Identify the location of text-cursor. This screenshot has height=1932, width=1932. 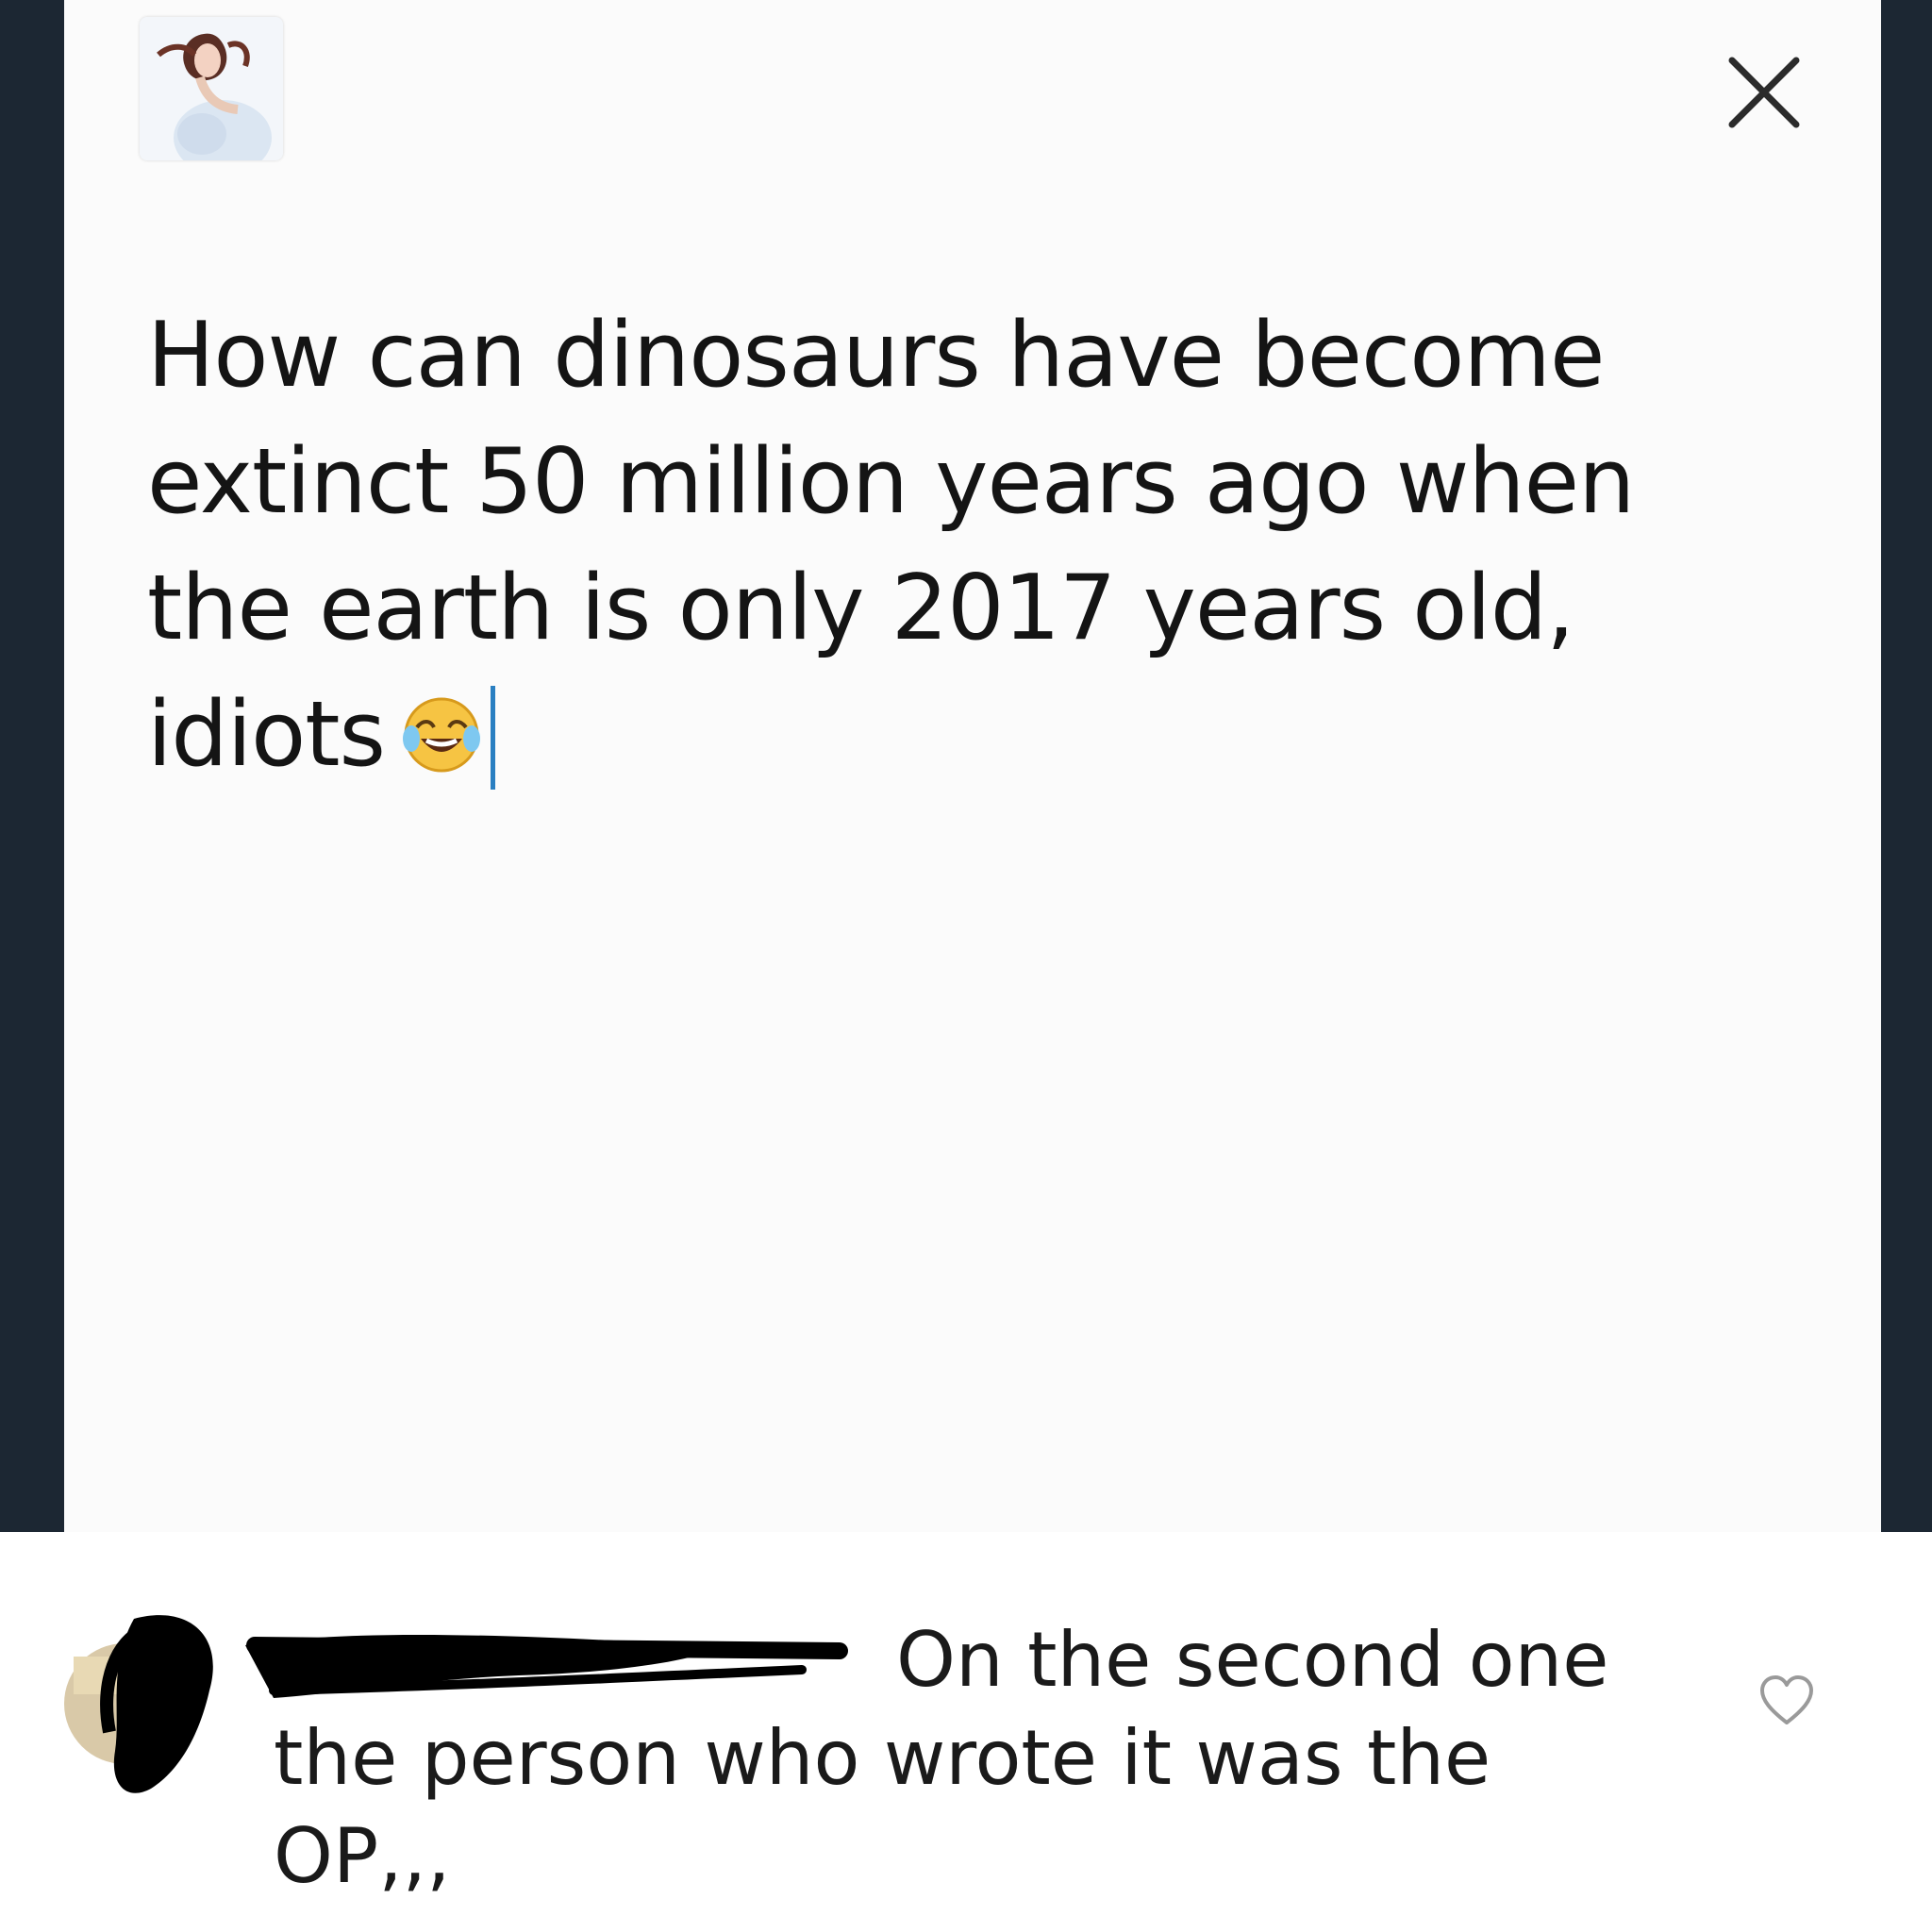
(492, 738).